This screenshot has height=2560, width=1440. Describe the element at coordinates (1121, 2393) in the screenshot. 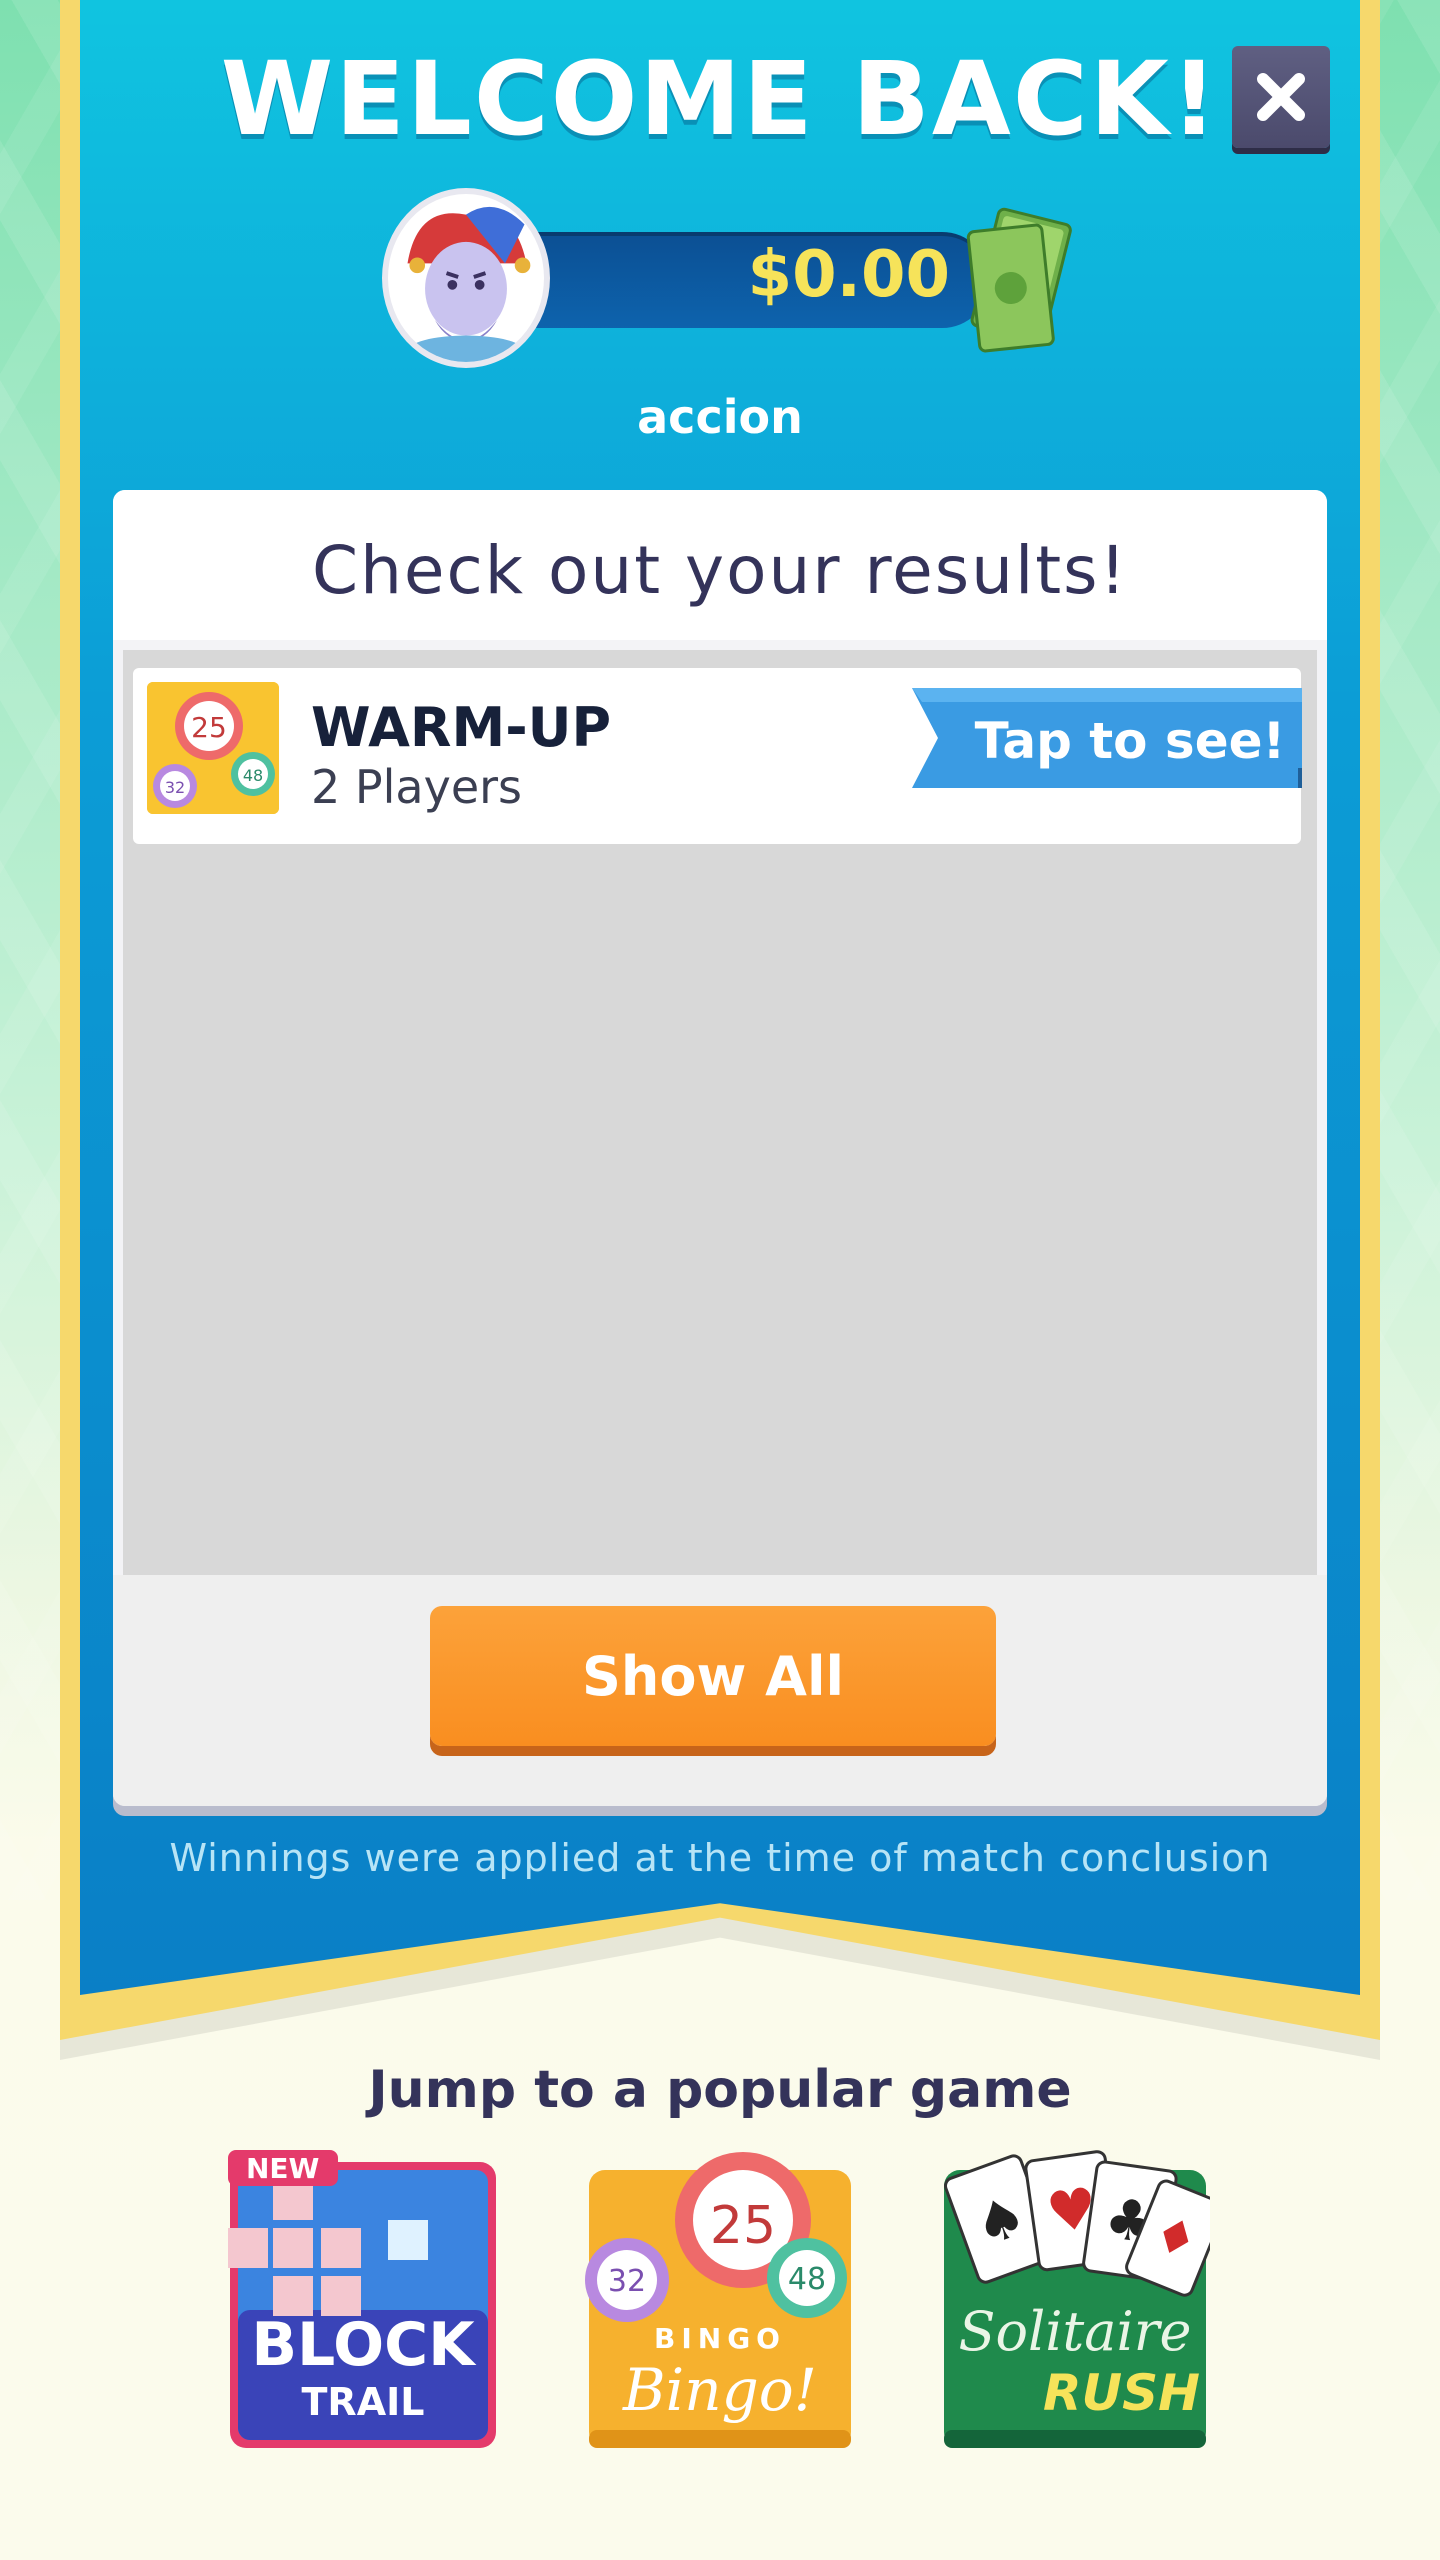

I see `solitaire-subtitle: RUSH` at that location.